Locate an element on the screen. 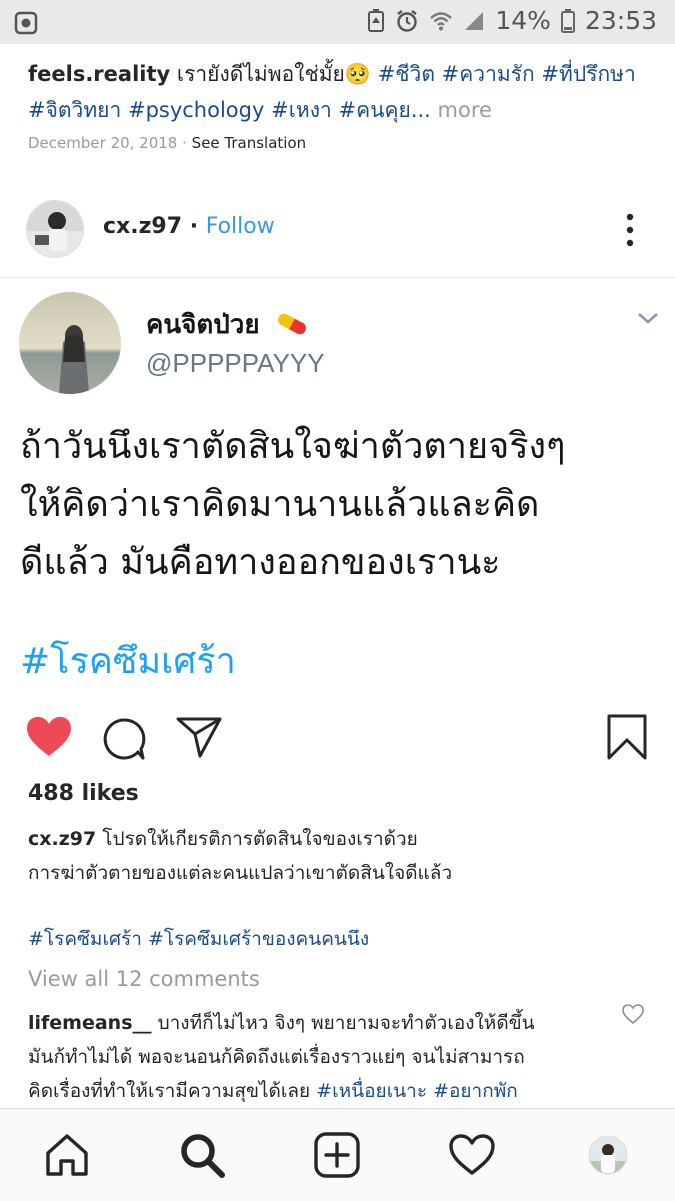 Image resolution: width=675 pixels, height=1201 pixels. caption-text: โปรดให้เกียรติการตัดสินใจของเราด้วย is located at coordinates (260, 839).